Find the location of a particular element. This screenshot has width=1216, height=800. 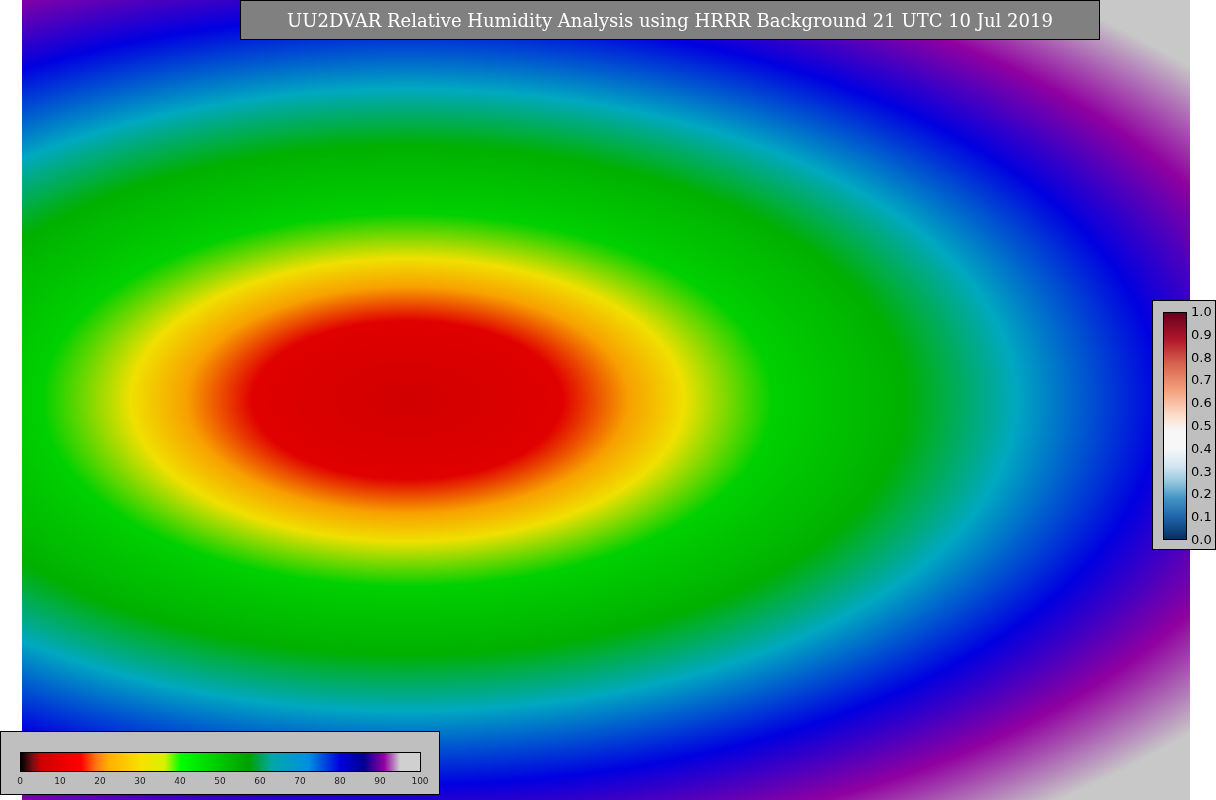

colorbar-tick-label: 70 is located at coordinates (300, 781).